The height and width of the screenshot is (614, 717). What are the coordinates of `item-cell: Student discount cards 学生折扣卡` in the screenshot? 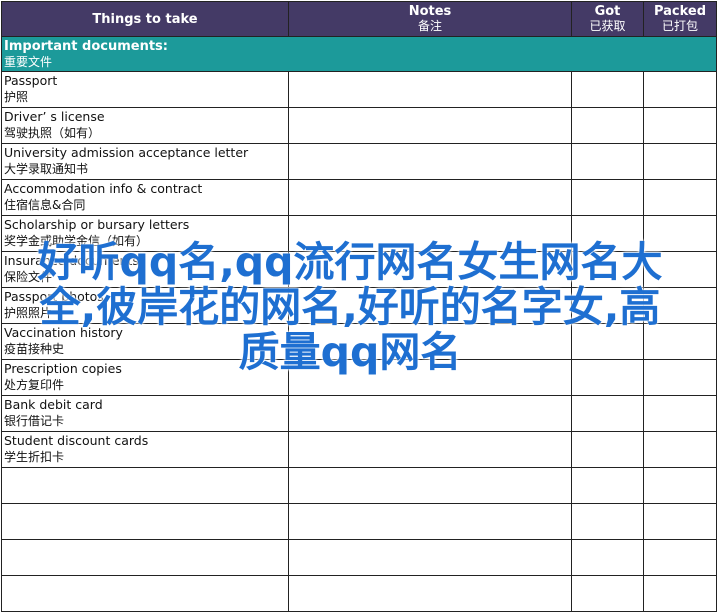 It's located at (145, 449).